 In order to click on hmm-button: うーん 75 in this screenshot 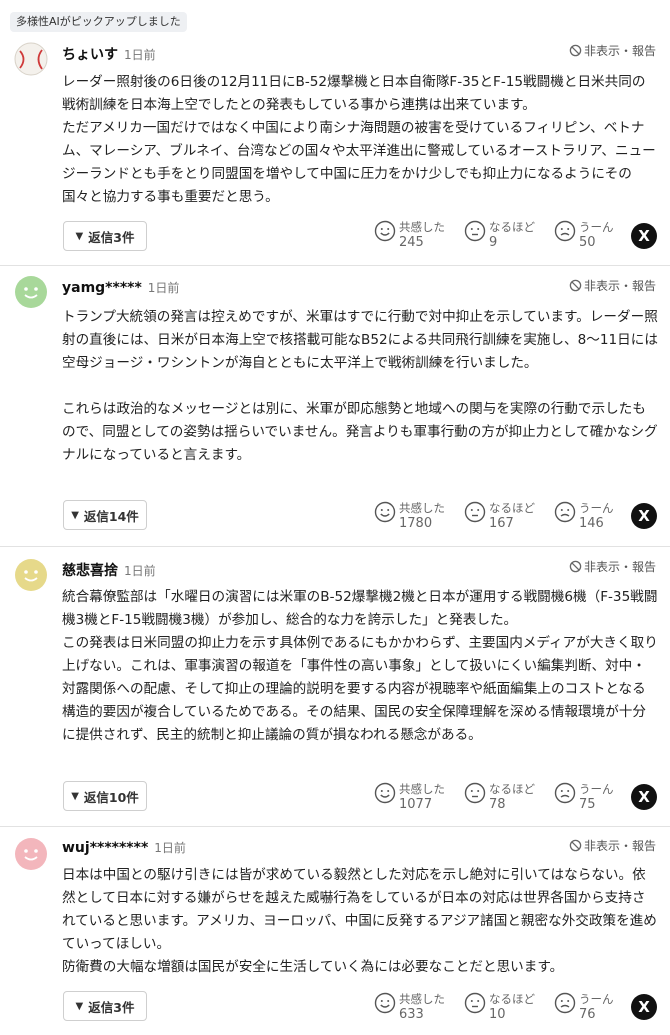, I will do `click(584, 797)`.